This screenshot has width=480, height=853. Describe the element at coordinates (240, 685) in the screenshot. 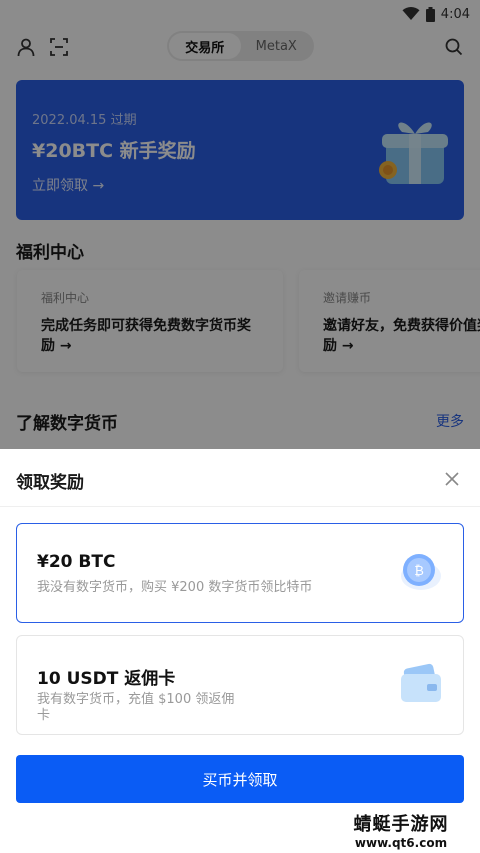

I see `reward-option-usdt: 10 USDT 返佣卡 我有数字货币，充值 $100 领返佣卡` at that location.